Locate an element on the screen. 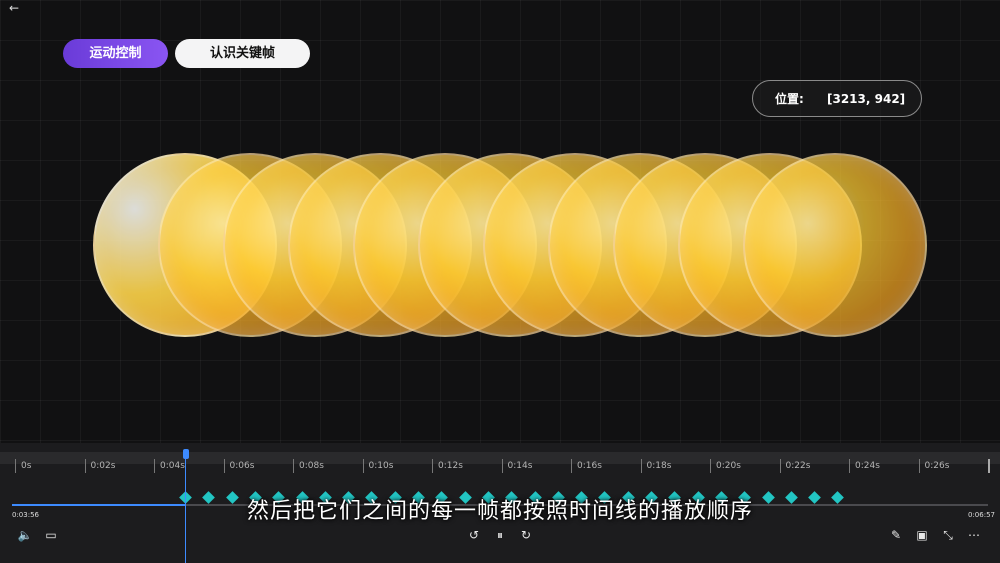  ruler-tick: 0:24s is located at coordinates (864, 466).